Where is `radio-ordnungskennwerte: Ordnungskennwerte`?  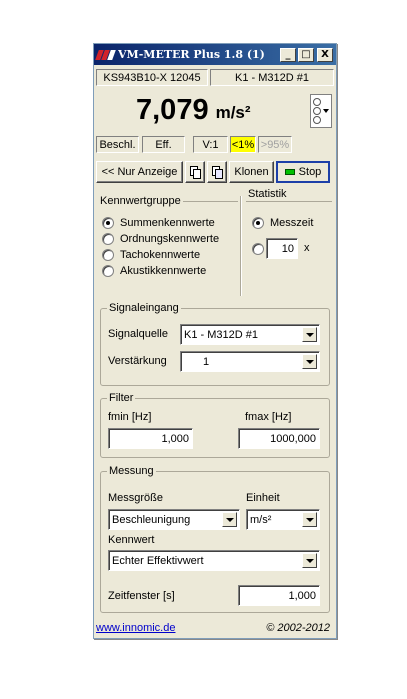
radio-ordnungskennwerte: Ordnungskennwerte is located at coordinates (160, 239).